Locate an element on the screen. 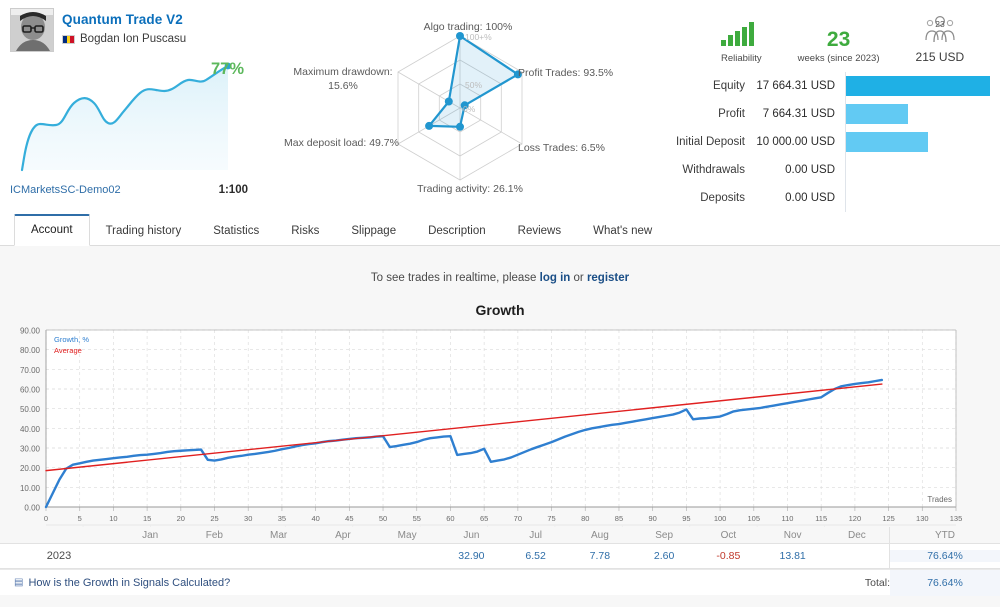  radar-chart-svg: 100+% 50% 0% is located at coordinates (460, 106).